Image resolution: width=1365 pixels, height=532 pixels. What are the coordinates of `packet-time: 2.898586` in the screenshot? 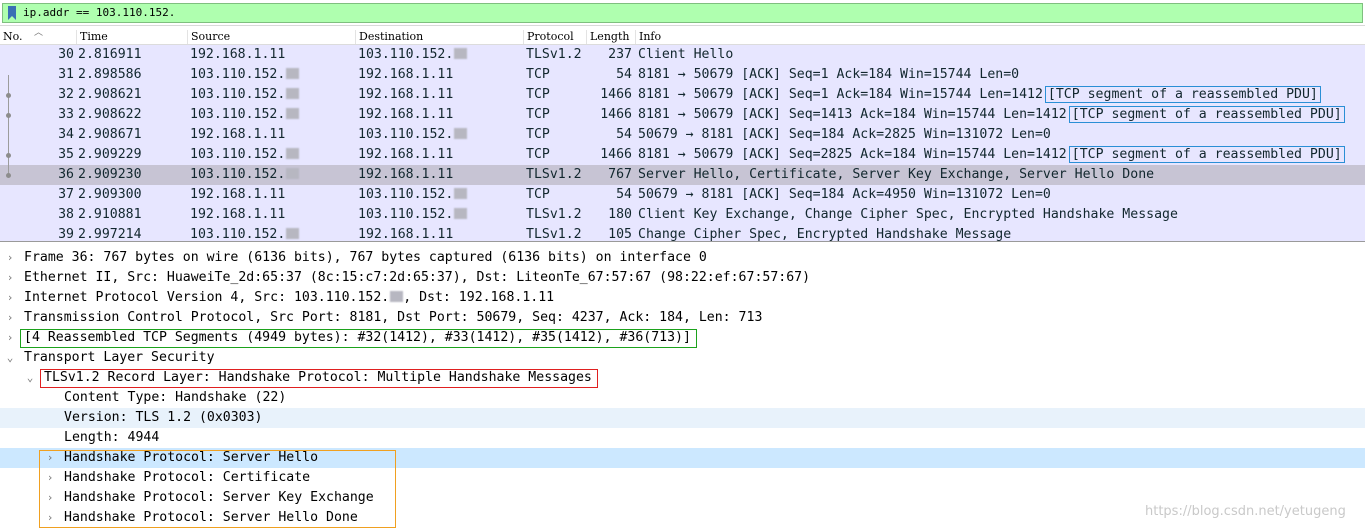 It's located at (110, 74).